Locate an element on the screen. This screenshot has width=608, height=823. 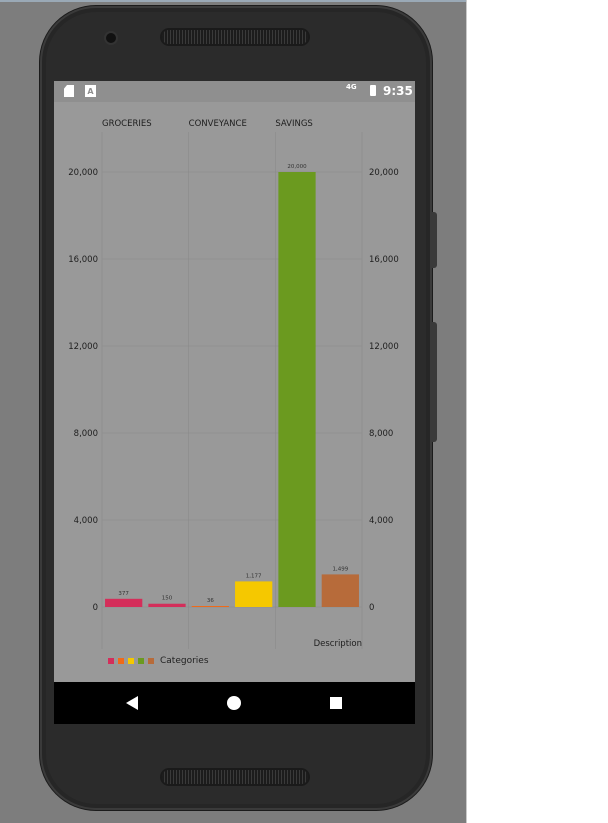
y-tick-label-left: 4,000 is located at coordinates (86, 521).